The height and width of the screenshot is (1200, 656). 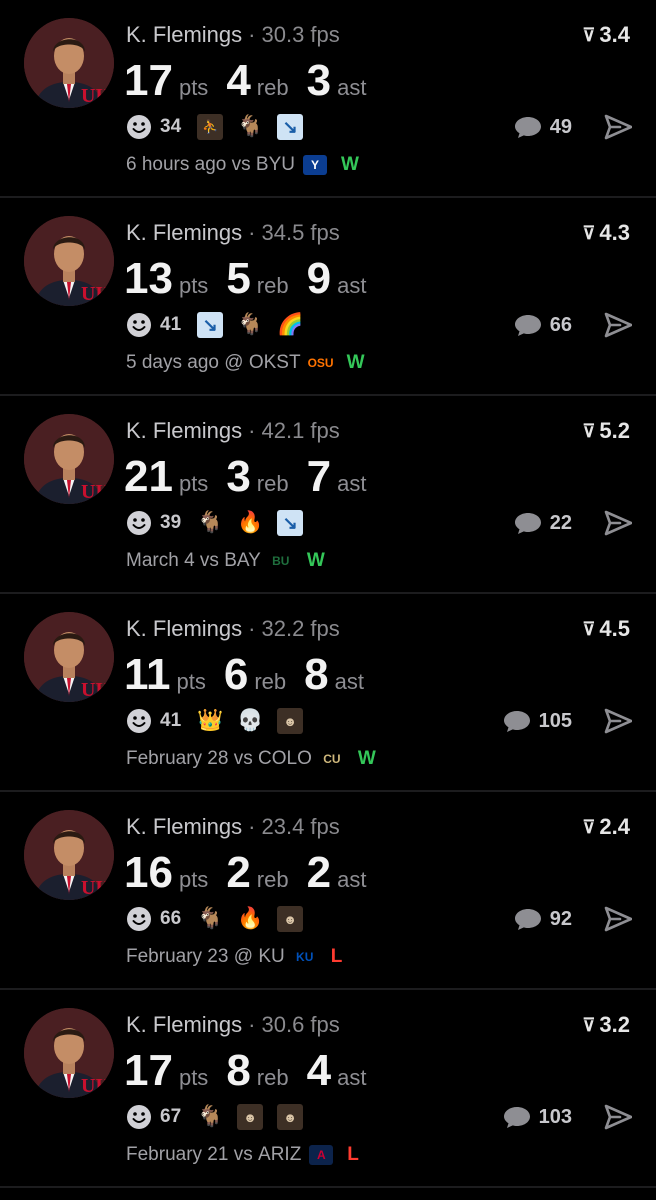 What do you see at coordinates (234, 957) in the screenshot?
I see `game-meta: February 23 @ KU KU L` at bounding box center [234, 957].